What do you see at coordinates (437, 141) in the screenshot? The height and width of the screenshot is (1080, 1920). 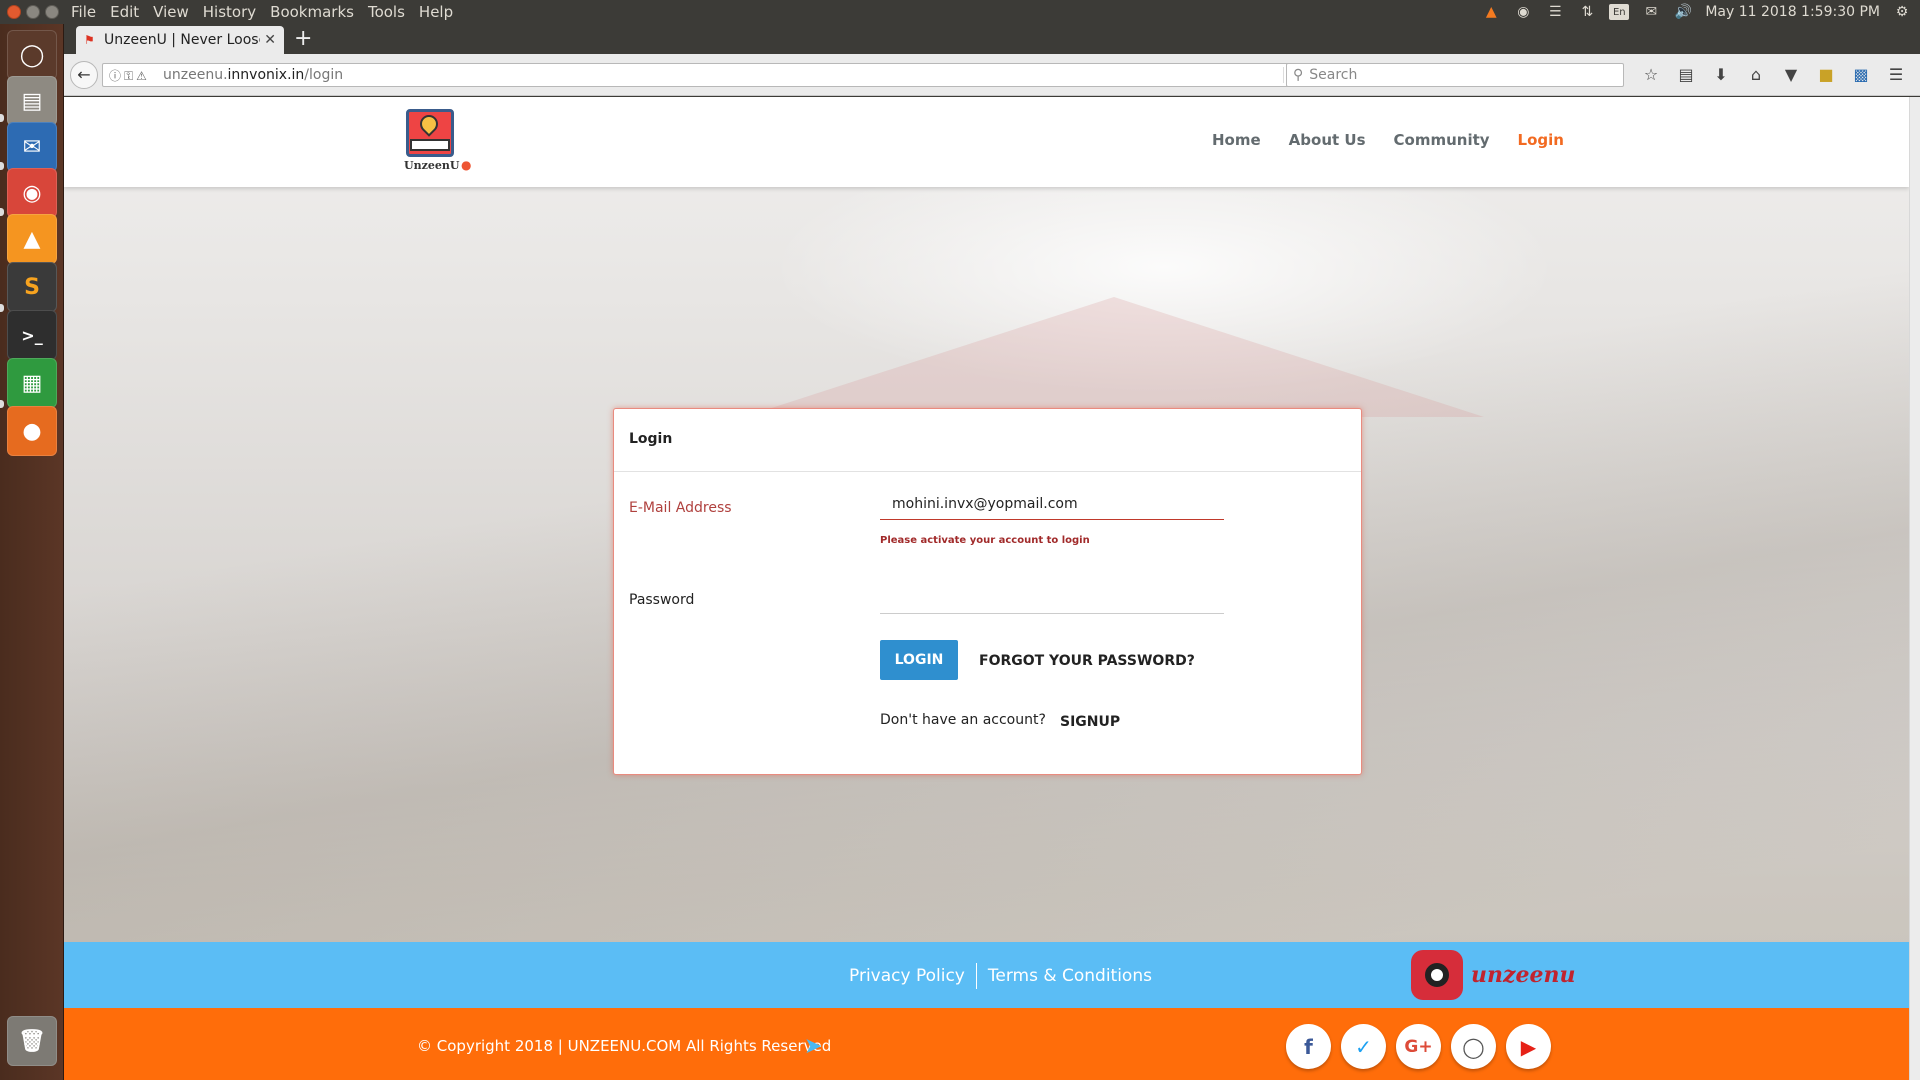 I see `site-logo: UnzeenU ●` at bounding box center [437, 141].